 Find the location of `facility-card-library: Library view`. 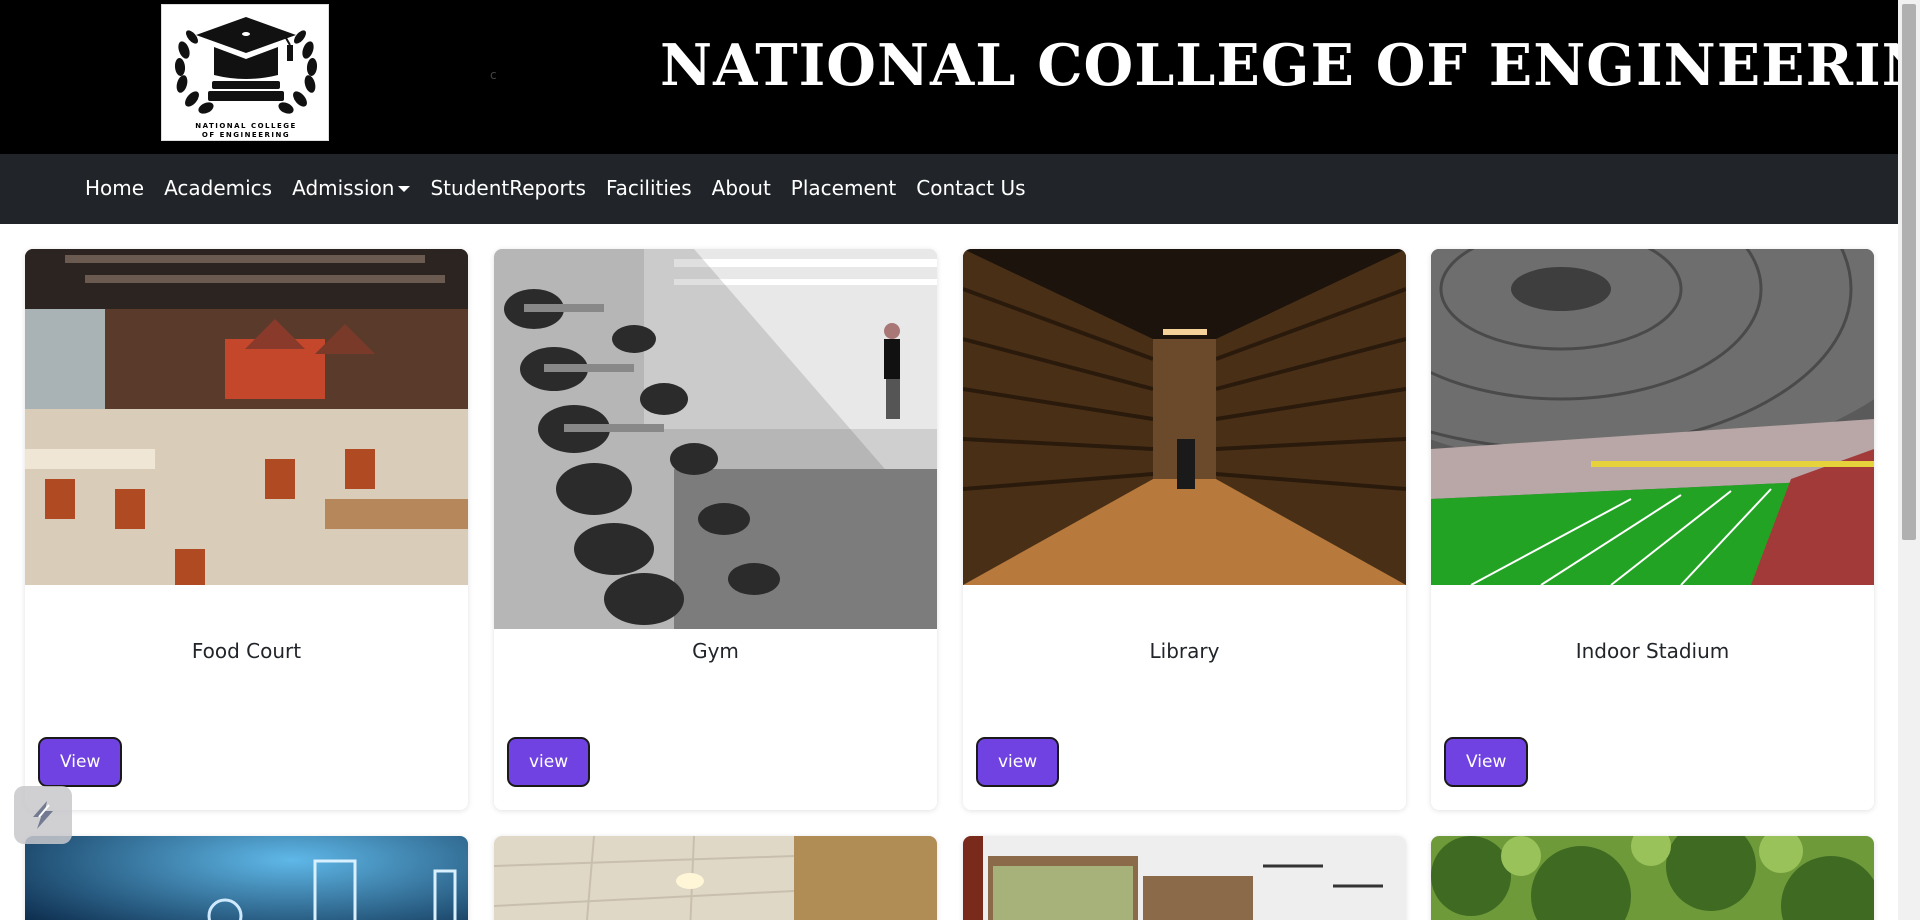

facility-card-library: Library view is located at coordinates (1184, 529).